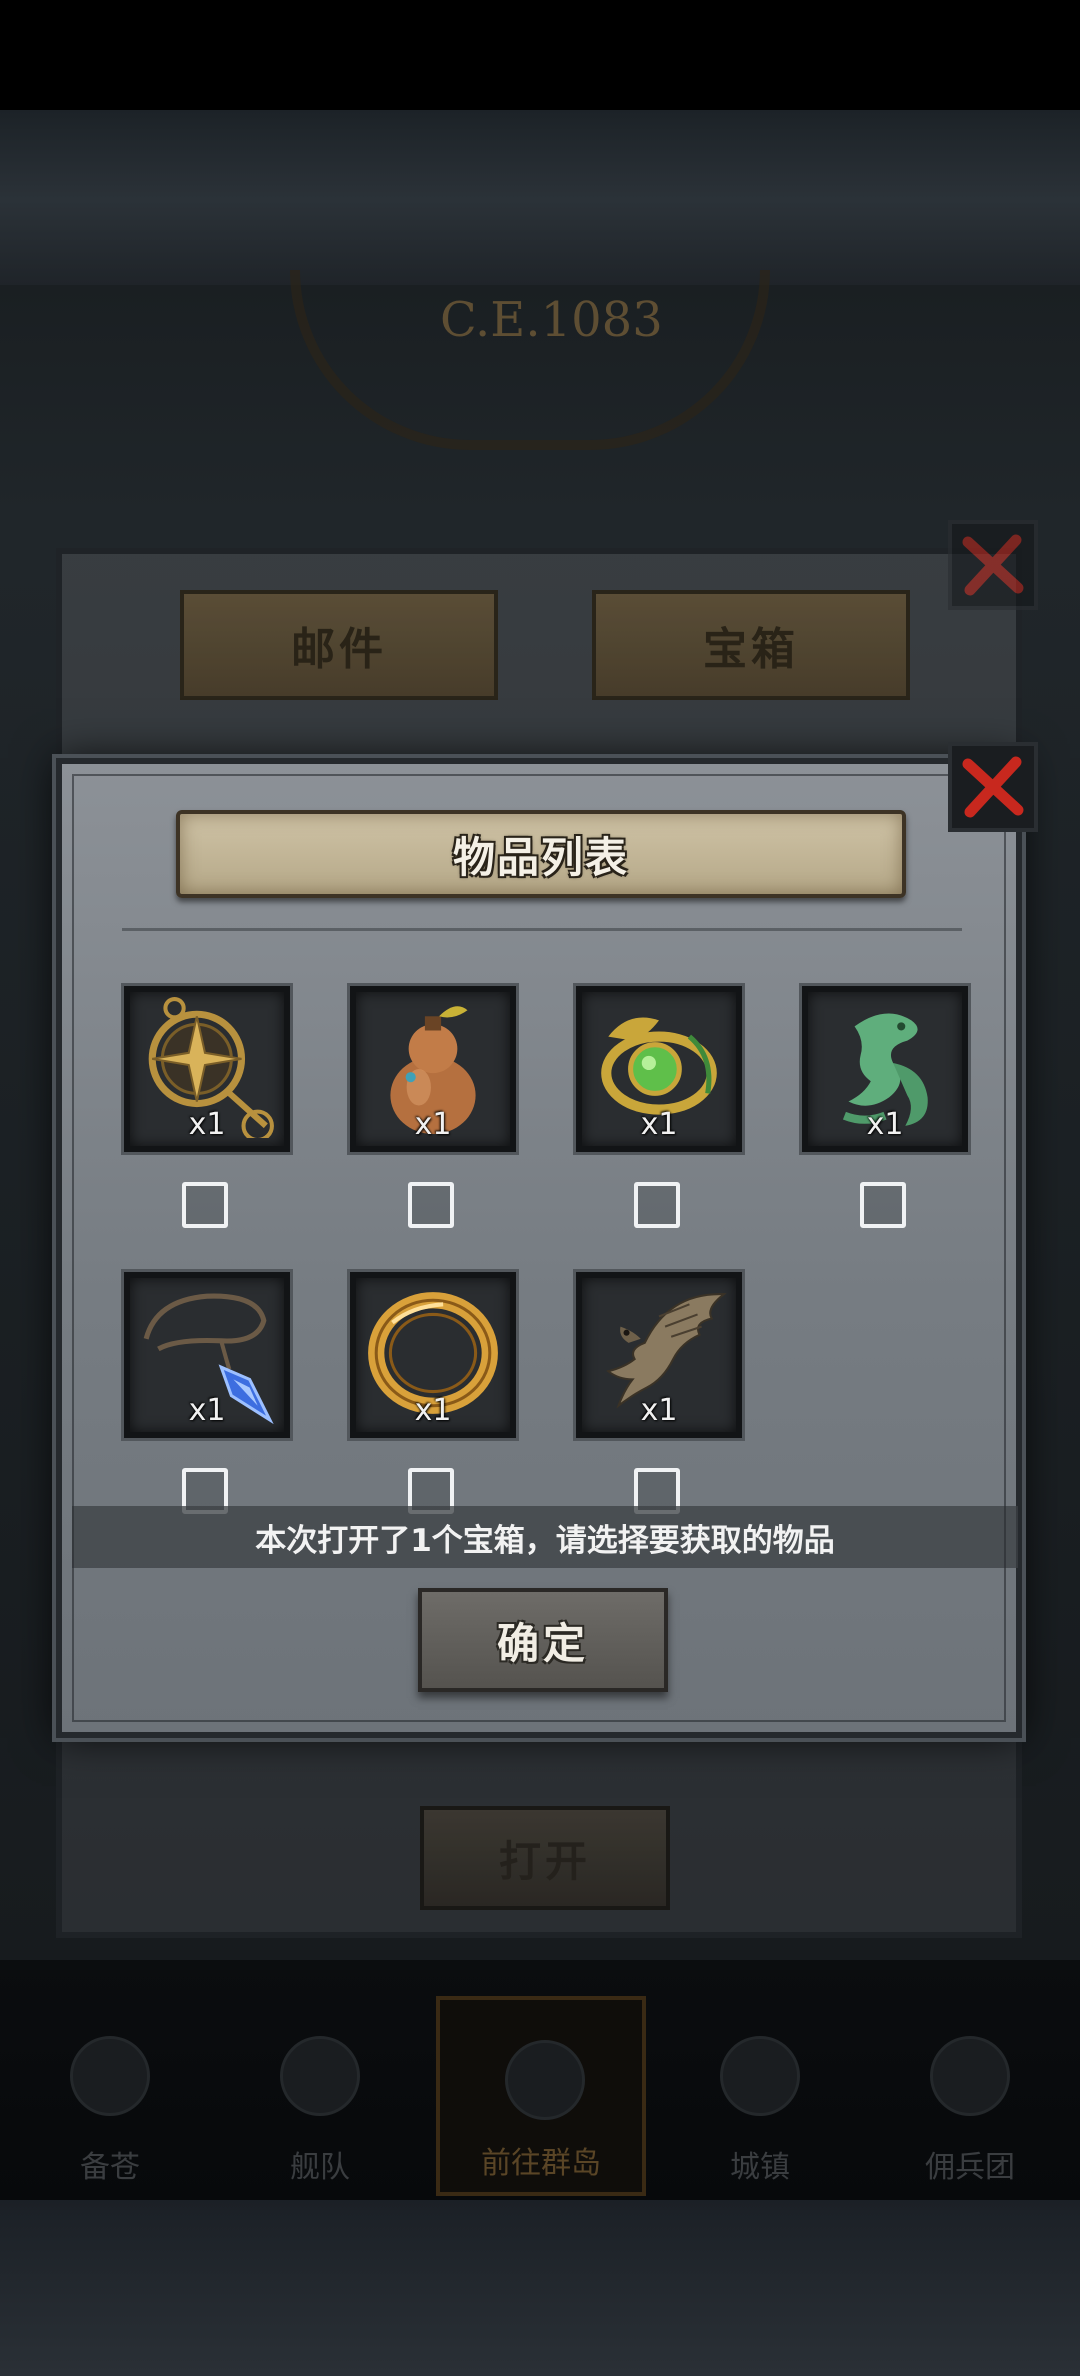  What do you see at coordinates (760, 2167) in the screenshot?
I see `nav-label: 城镇` at bounding box center [760, 2167].